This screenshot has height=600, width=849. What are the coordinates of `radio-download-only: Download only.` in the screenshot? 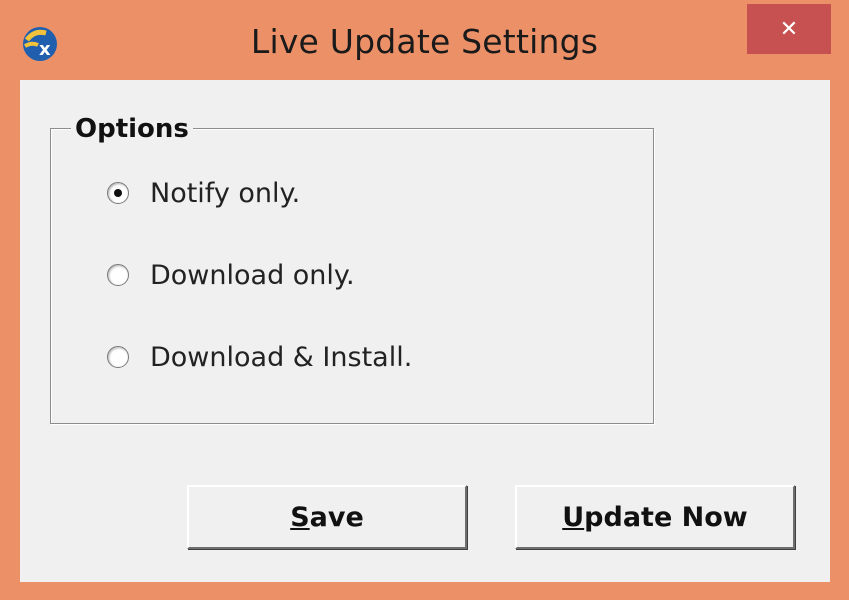 It's located at (231, 275).